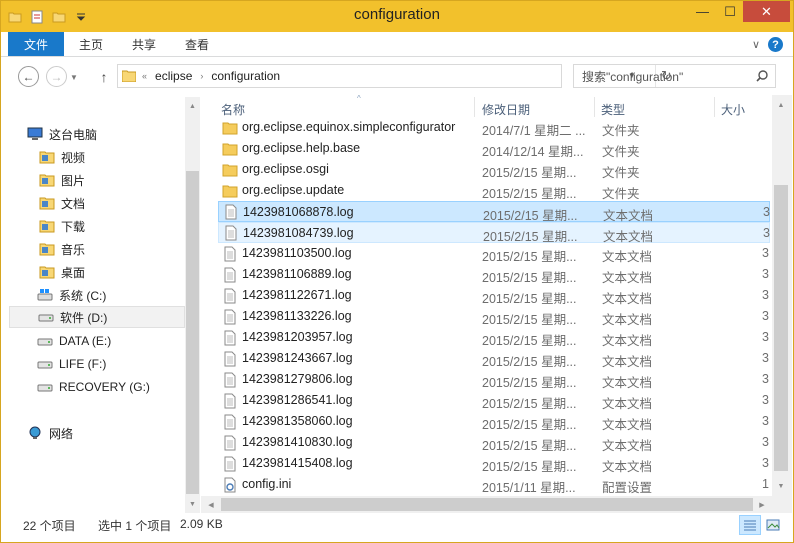  I want to click on sidebar-item-9: DATA (E:), so click(93, 341).